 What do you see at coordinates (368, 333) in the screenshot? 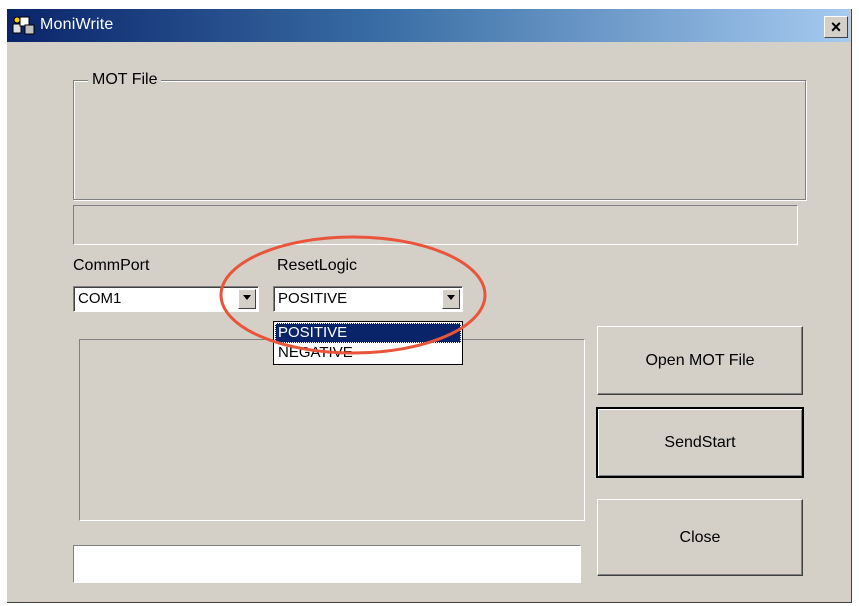
I see `resetlogic-option-positive: POSITIVE` at bounding box center [368, 333].